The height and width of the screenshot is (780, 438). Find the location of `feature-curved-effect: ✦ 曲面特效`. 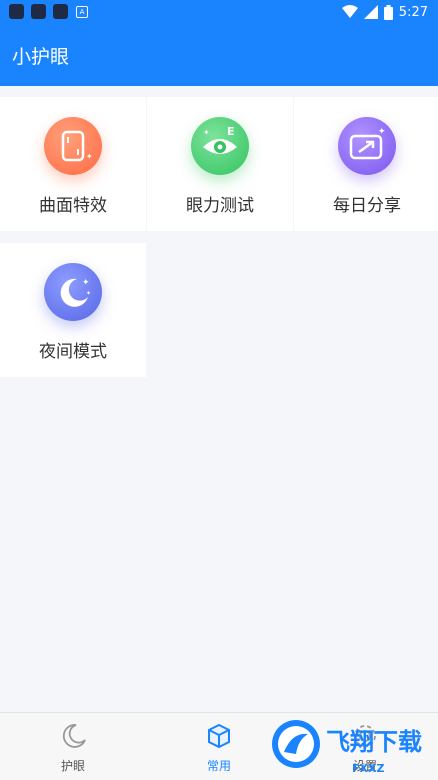

feature-curved-effect: ✦ 曲面特效 is located at coordinates (73, 164).